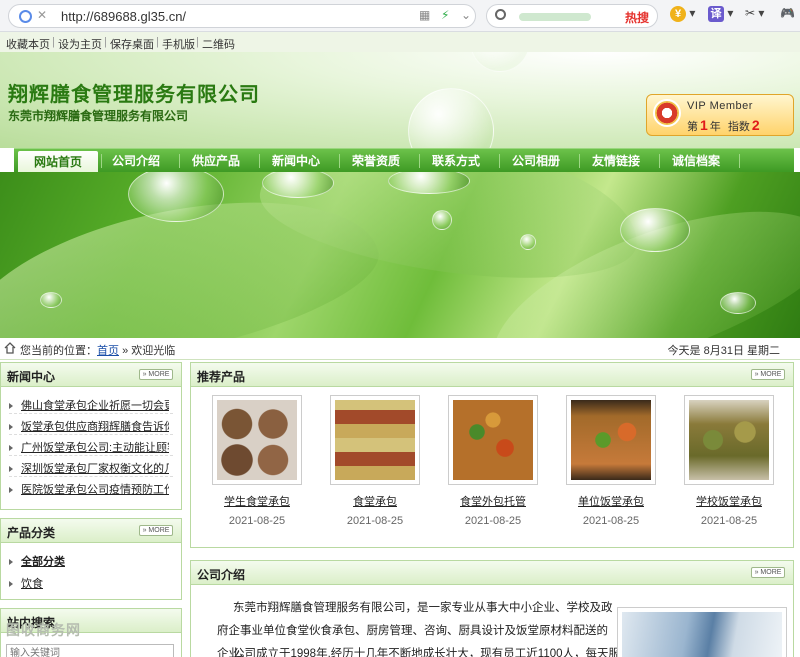  Describe the element at coordinates (400, 349) in the screenshot. I see `location-bar: 您当前的位置：首页 » 欢迎光临 今天是 8月31日 星期二` at that location.